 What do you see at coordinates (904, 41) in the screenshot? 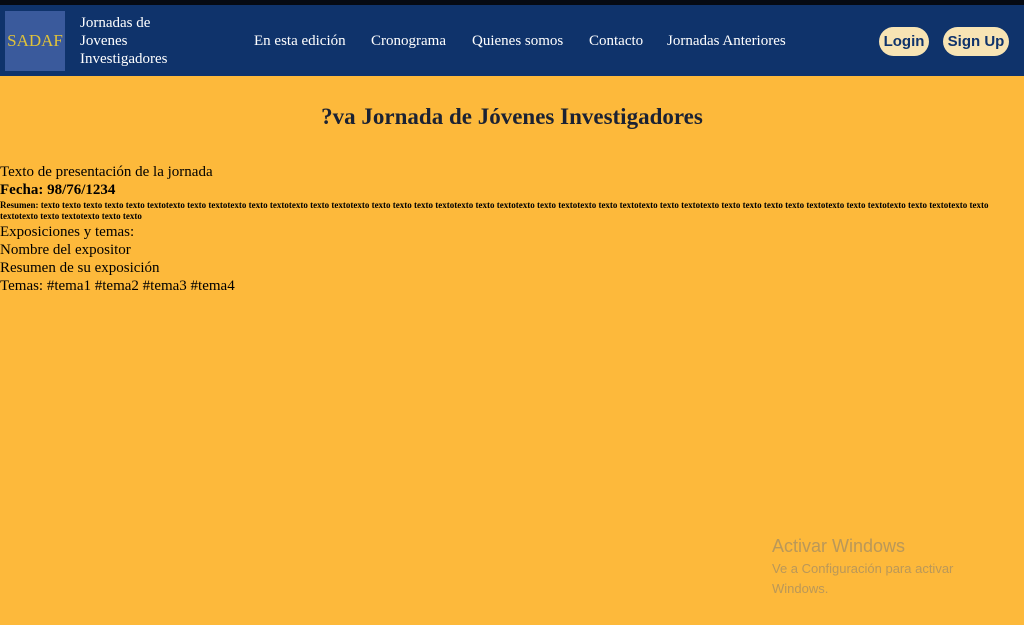
I see `login-button: Login` at bounding box center [904, 41].